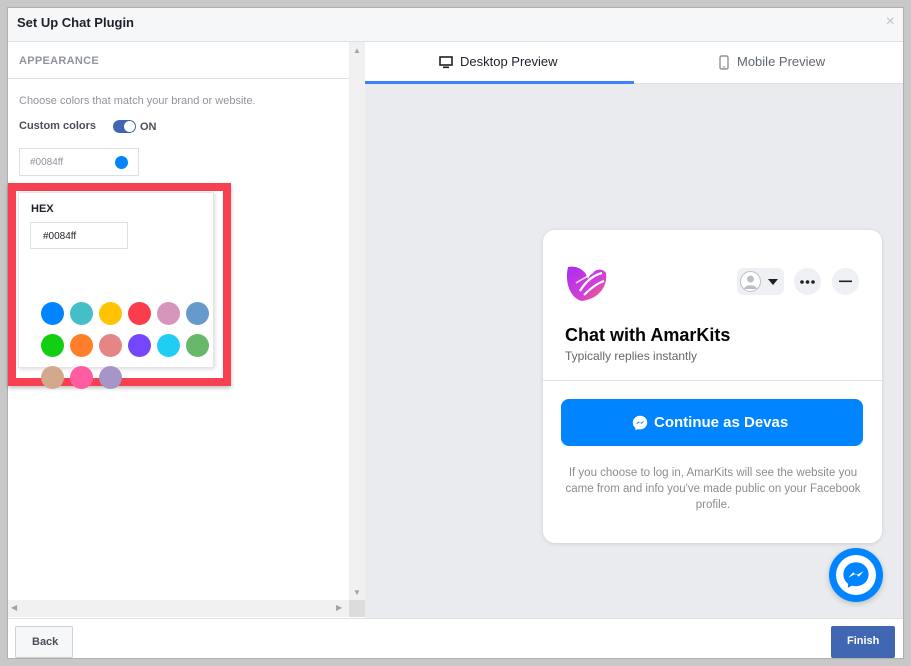 Image resolution: width=911 pixels, height=666 pixels. Describe the element at coordinates (446, 62) in the screenshot. I see `desktop-icon` at that location.